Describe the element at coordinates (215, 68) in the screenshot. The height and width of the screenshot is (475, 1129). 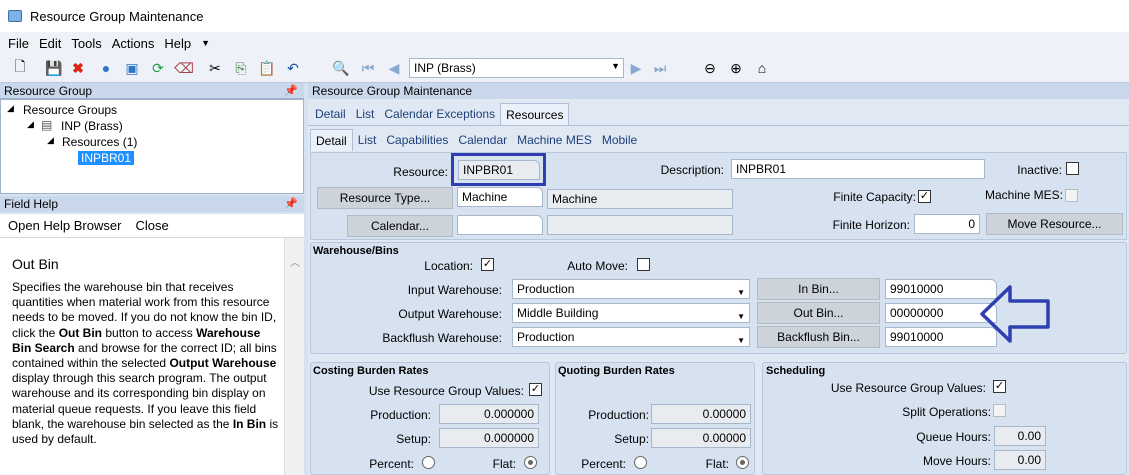
I see `cut-icon: ✂` at that location.